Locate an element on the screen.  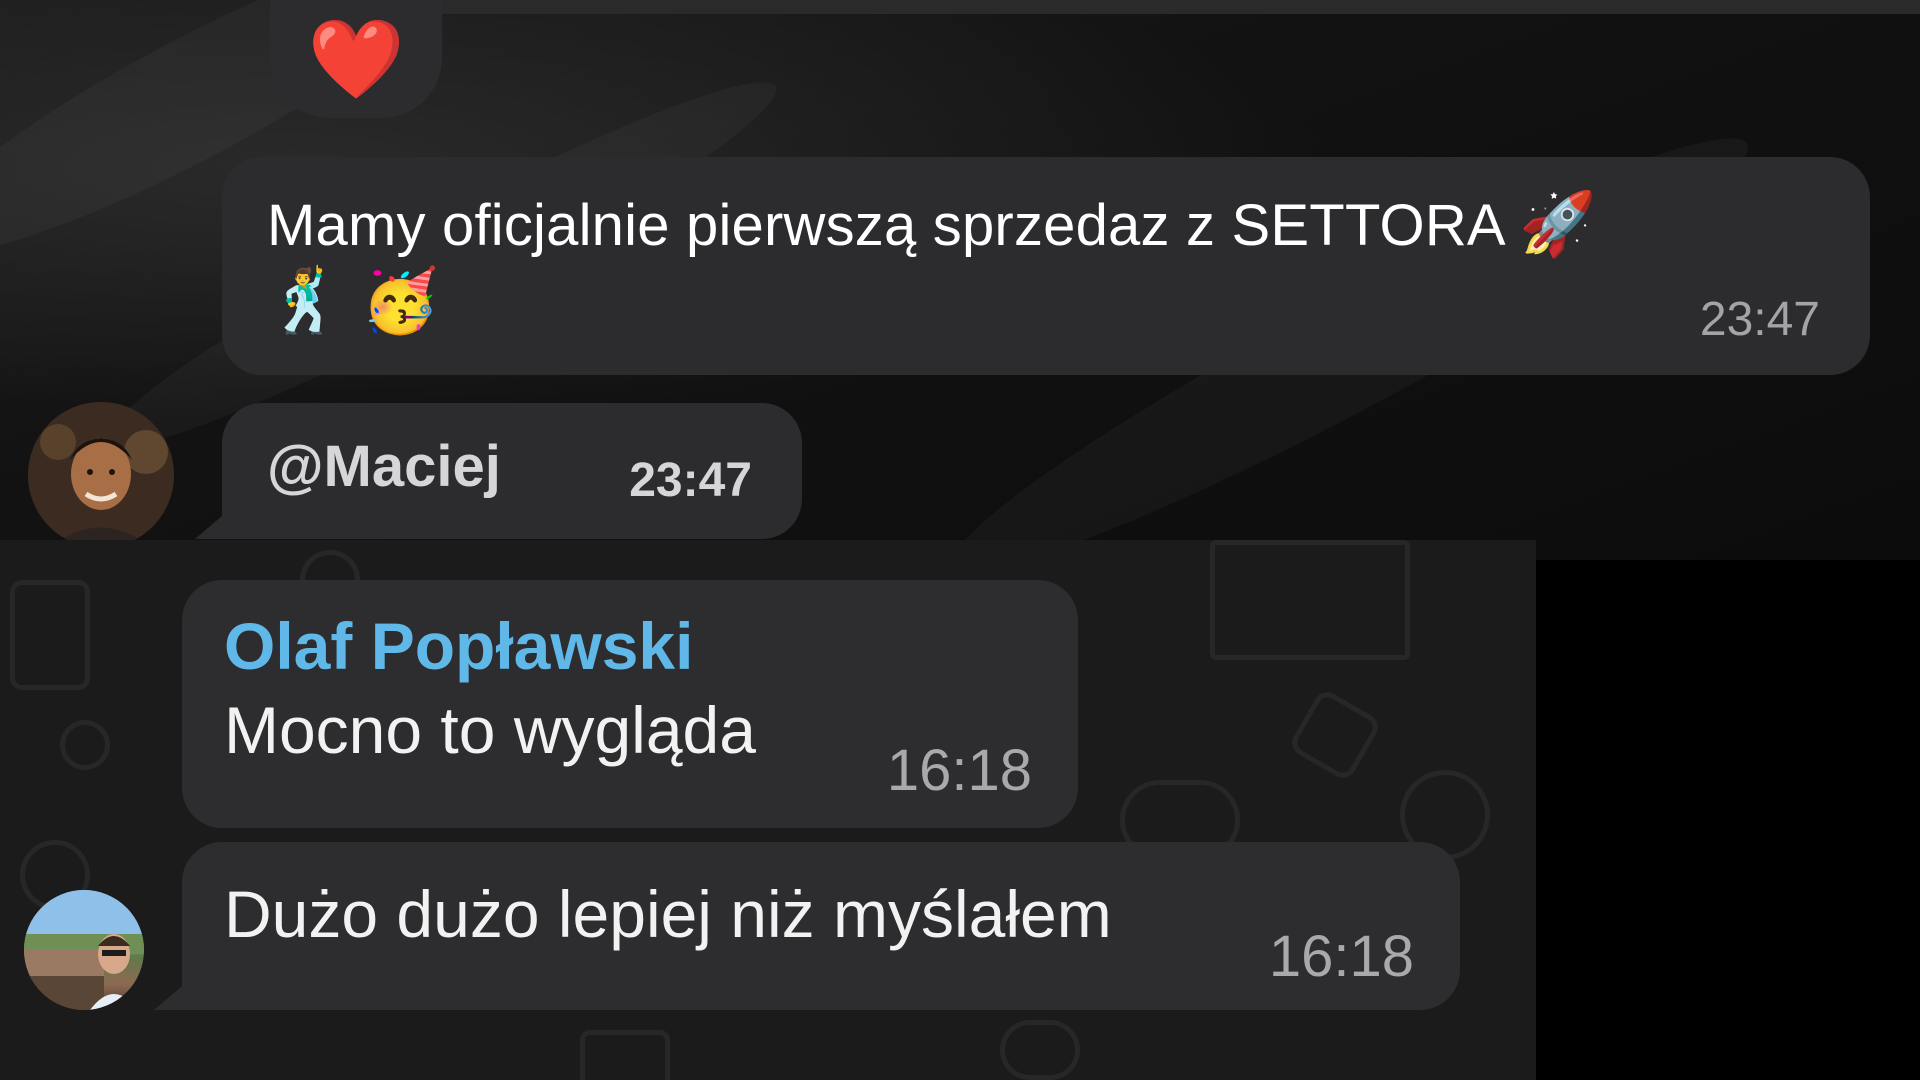
message-bubble: Dużo dużo lepiej niż myślałem 16:18 is located at coordinates (821, 926).